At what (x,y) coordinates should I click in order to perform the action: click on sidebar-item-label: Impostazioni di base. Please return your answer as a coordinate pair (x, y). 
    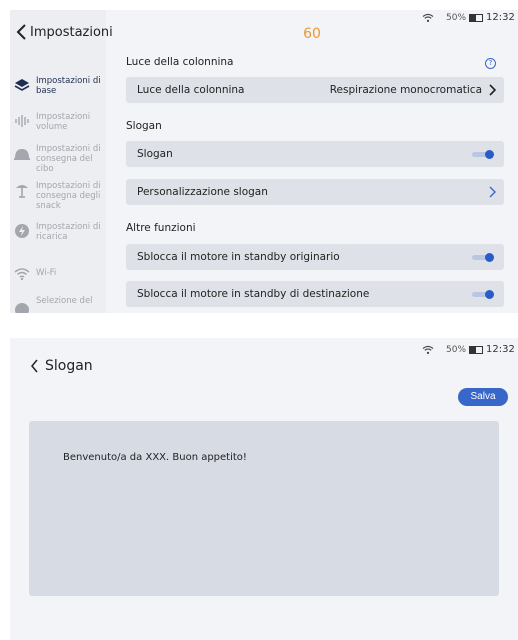
    Looking at the image, I should click on (68, 86).